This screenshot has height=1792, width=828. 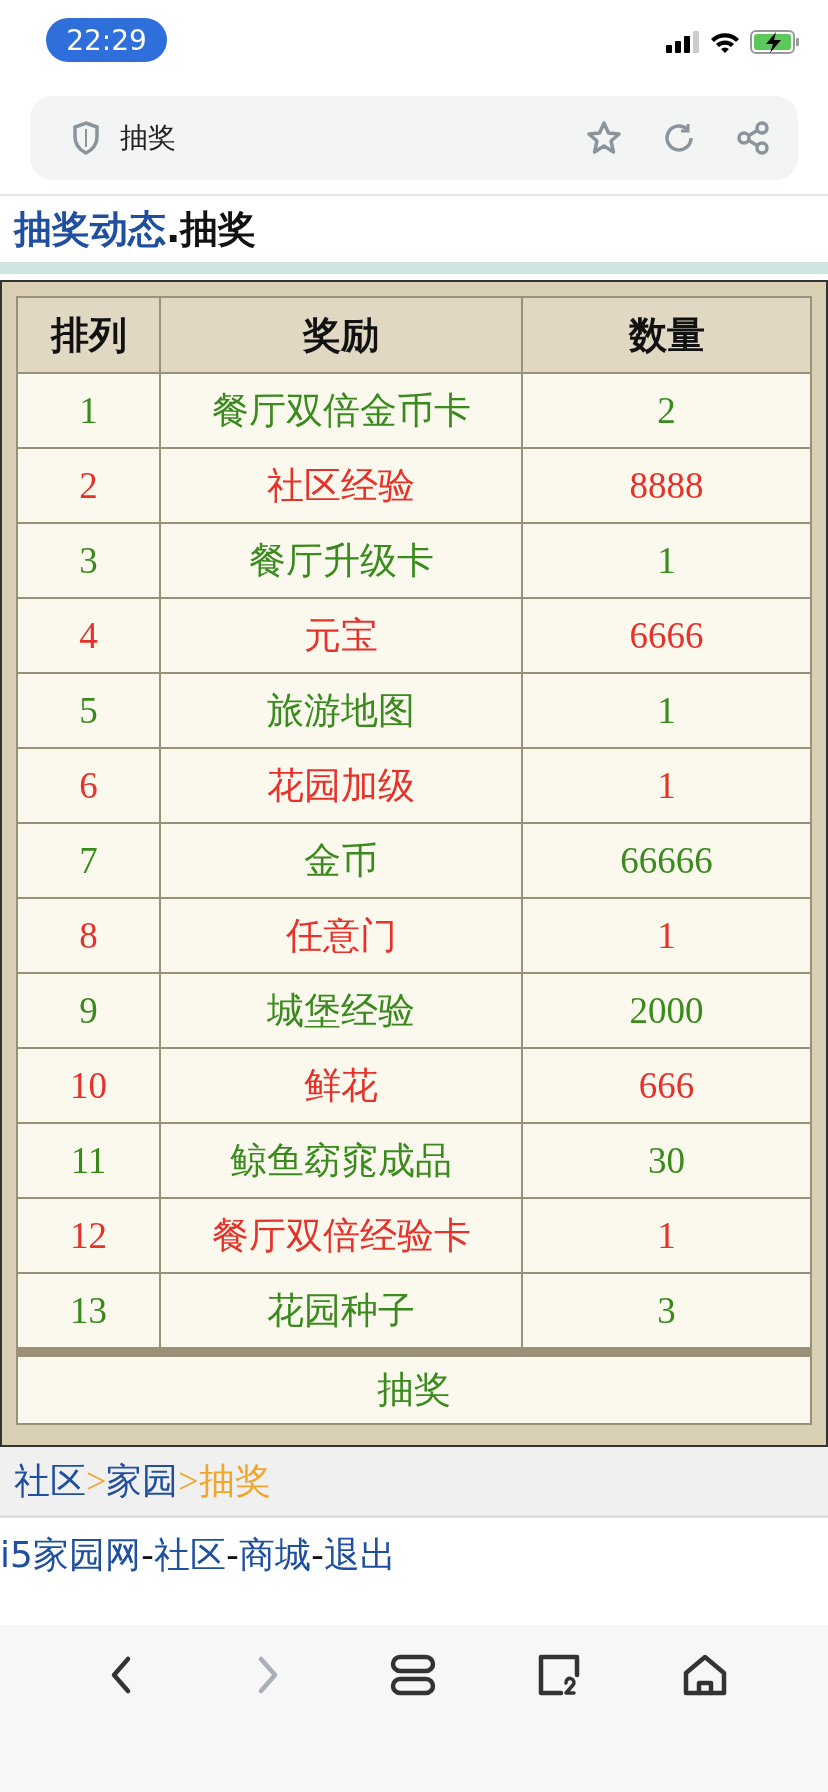 I want to click on table-cell: 11, so click(x=88, y=1160).